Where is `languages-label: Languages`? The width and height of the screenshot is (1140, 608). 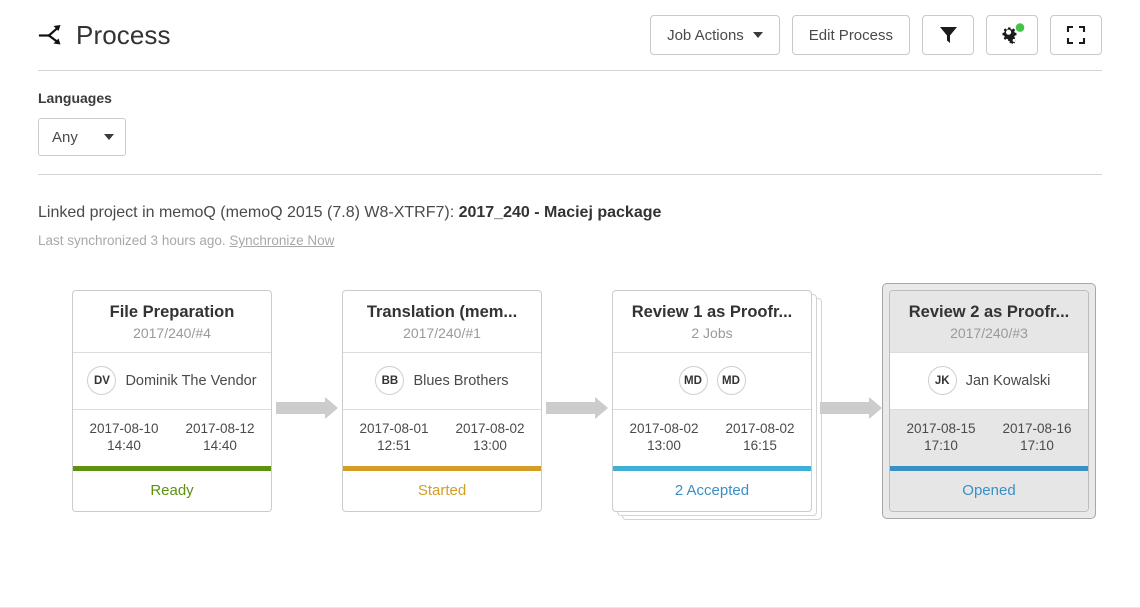
languages-label: Languages is located at coordinates (75, 98).